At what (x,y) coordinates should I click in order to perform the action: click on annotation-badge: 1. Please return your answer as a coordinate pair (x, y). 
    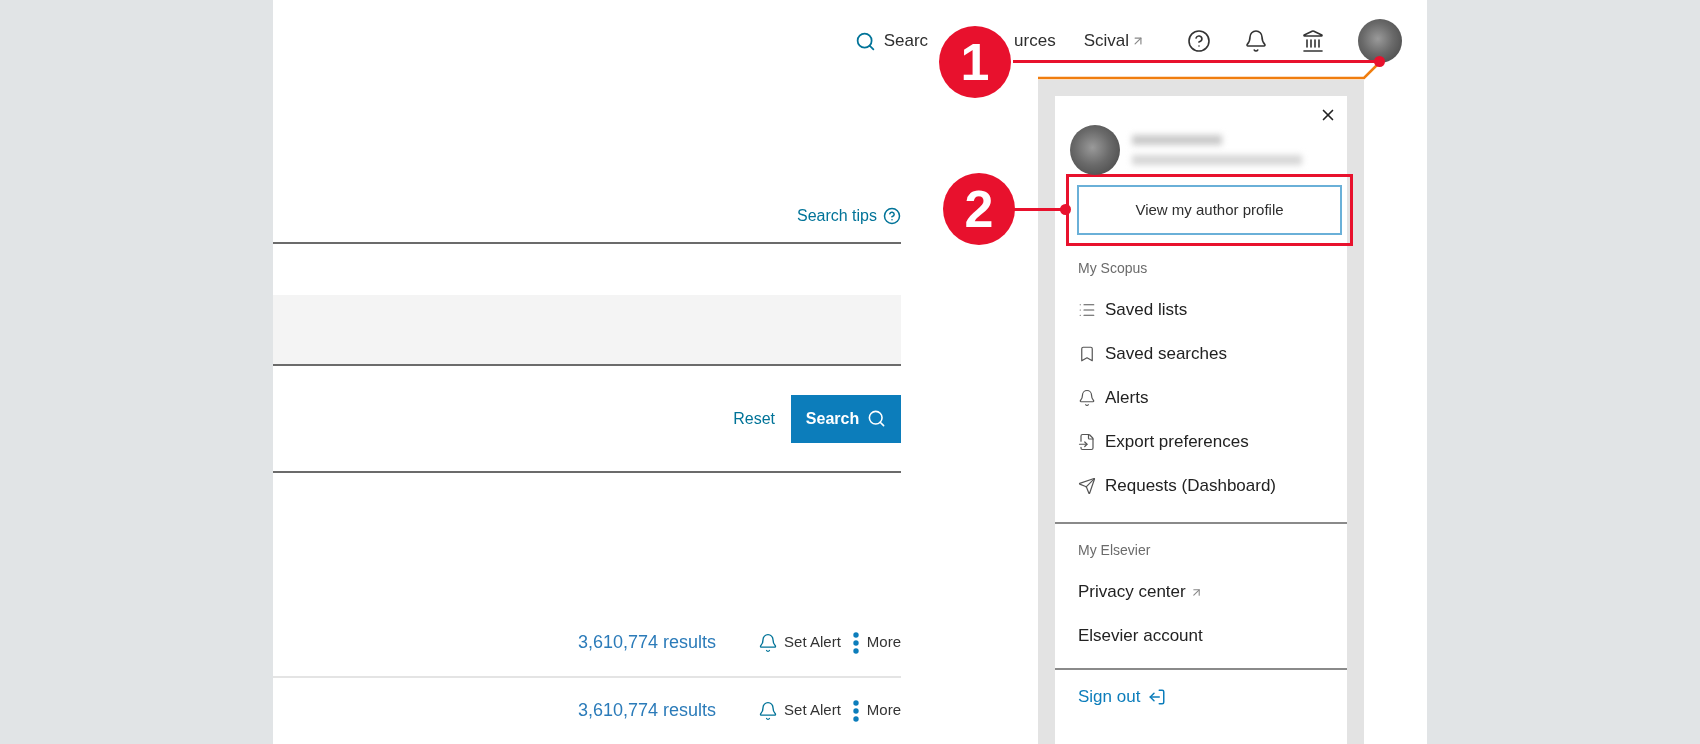
    Looking at the image, I should click on (975, 62).